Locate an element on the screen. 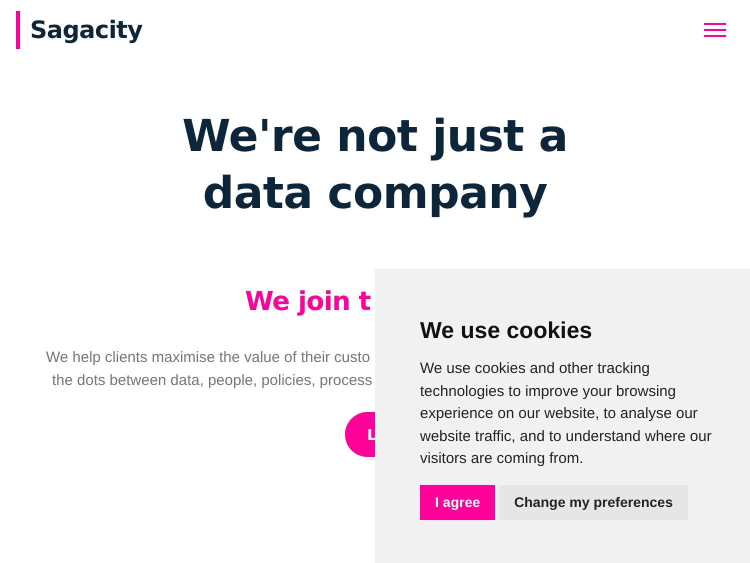 This screenshot has width=750, height=563. section-heading: We join t is located at coordinates (308, 302).